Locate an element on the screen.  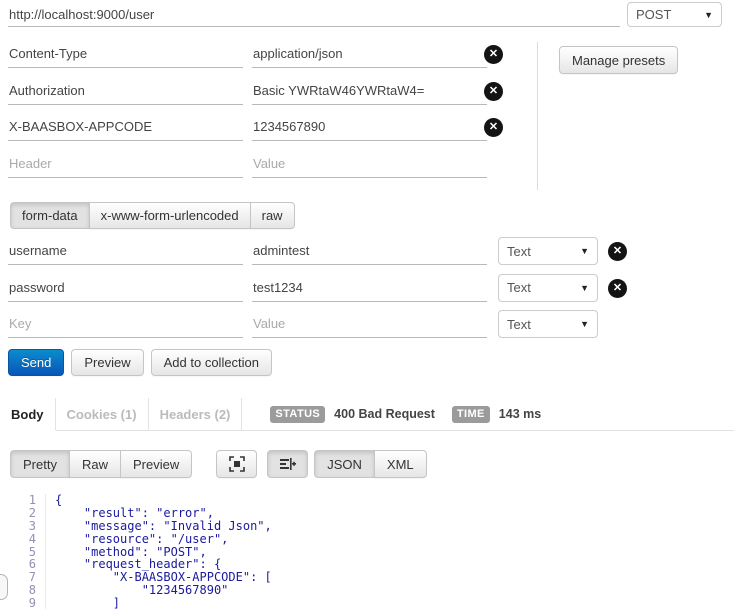
line-text: "resource": "/user", is located at coordinates (142, 538).